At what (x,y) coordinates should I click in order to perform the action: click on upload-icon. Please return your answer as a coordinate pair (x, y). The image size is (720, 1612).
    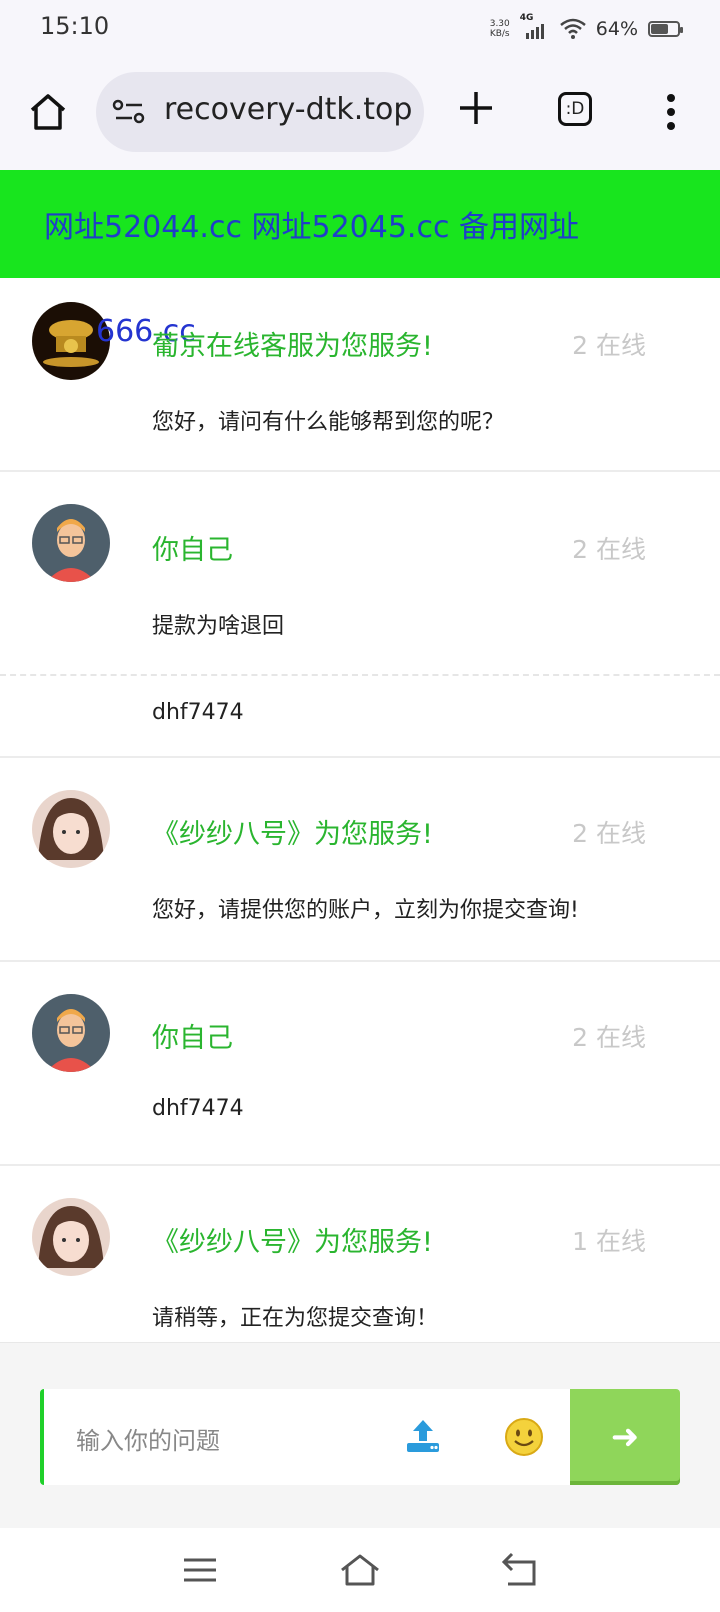
    Looking at the image, I should click on (423, 1436).